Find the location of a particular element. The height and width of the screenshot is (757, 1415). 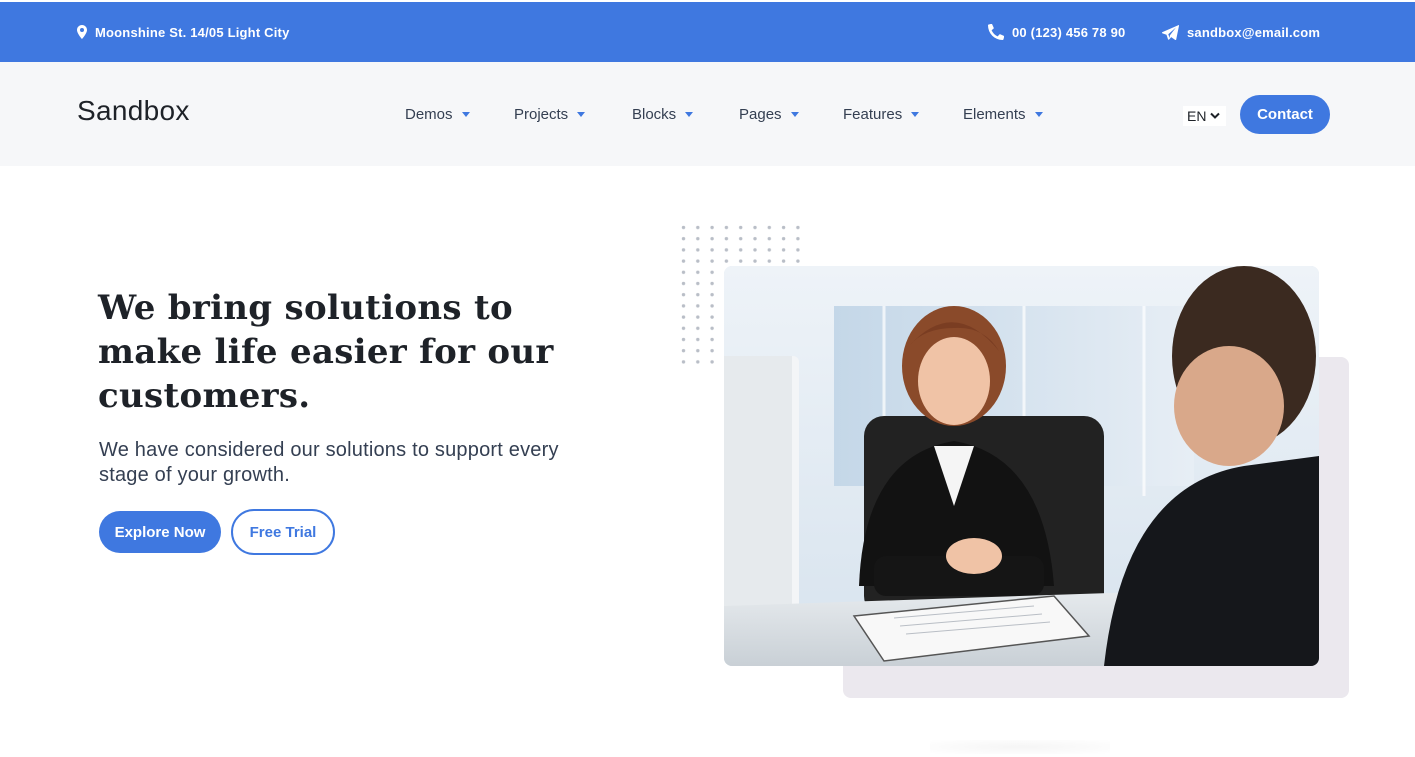

nav-item-demos: Demos is located at coordinates (437, 114).